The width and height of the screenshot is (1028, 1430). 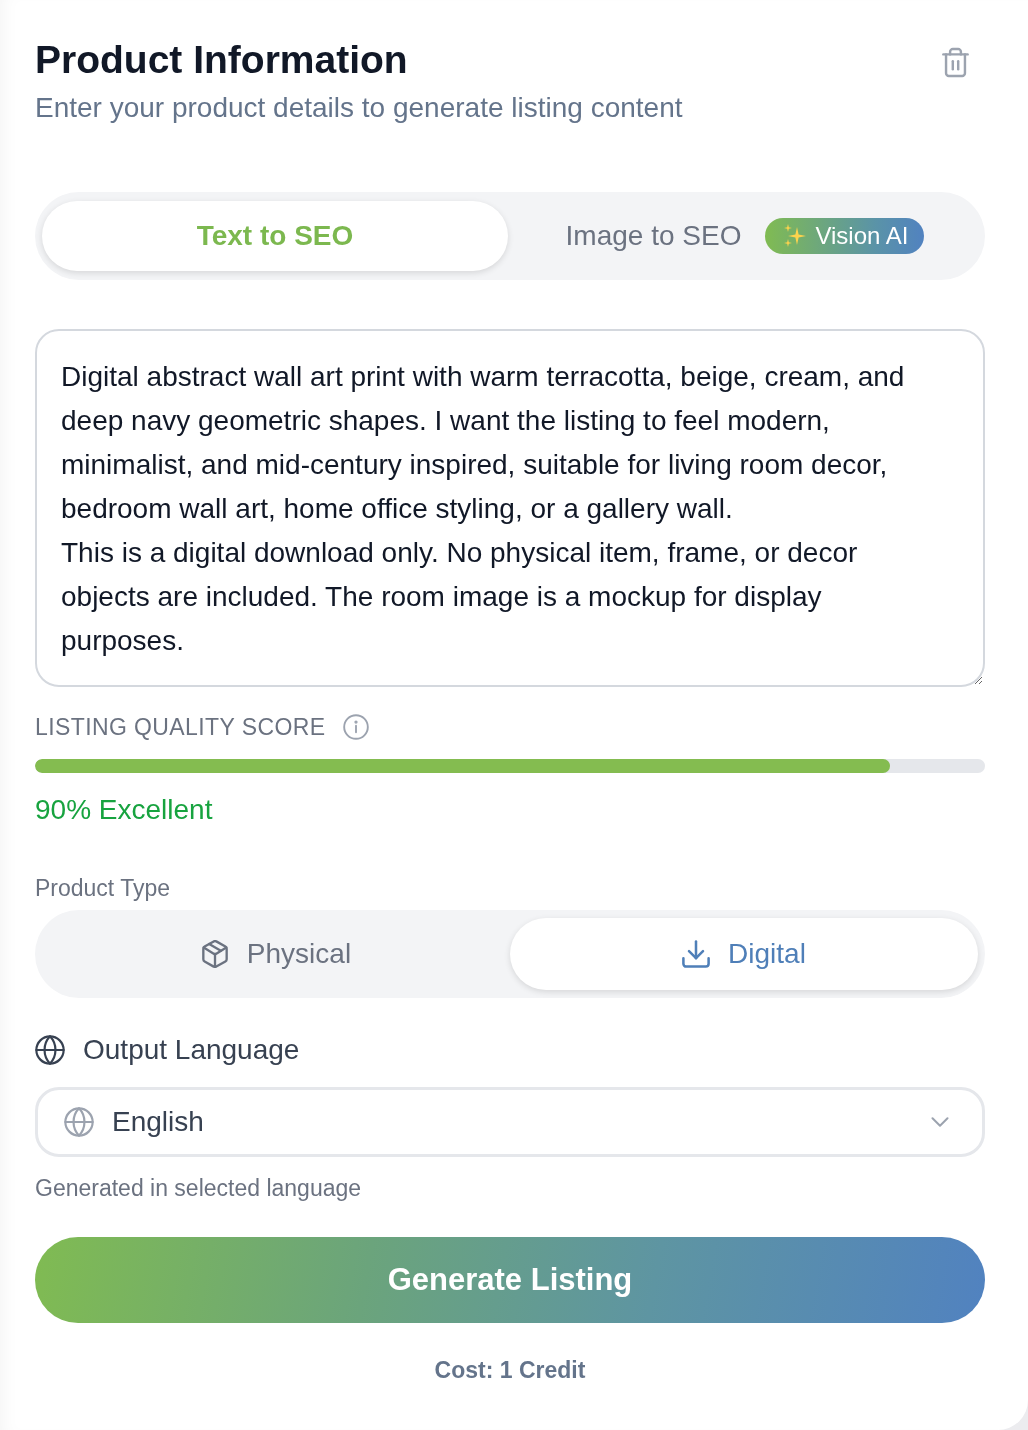 What do you see at coordinates (199, 1188) in the screenshot?
I see `language-hint: Generated in selected language` at bounding box center [199, 1188].